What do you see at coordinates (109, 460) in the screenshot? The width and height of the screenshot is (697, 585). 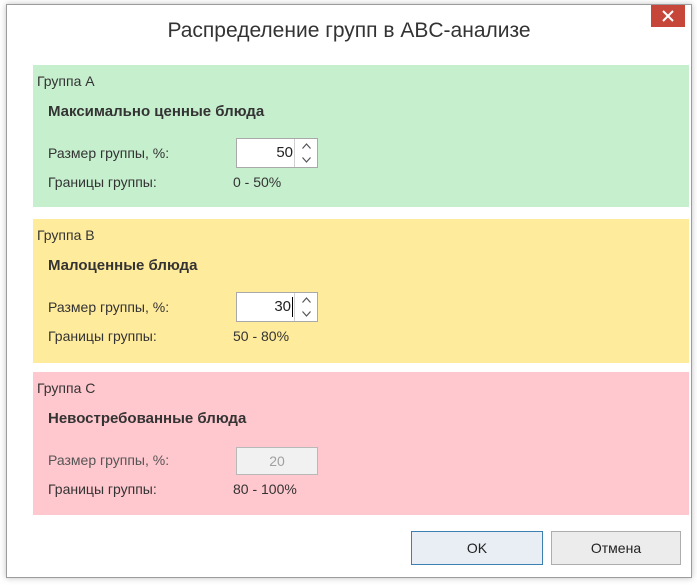 I see `group-c-size-label: Размер группы, %:` at bounding box center [109, 460].